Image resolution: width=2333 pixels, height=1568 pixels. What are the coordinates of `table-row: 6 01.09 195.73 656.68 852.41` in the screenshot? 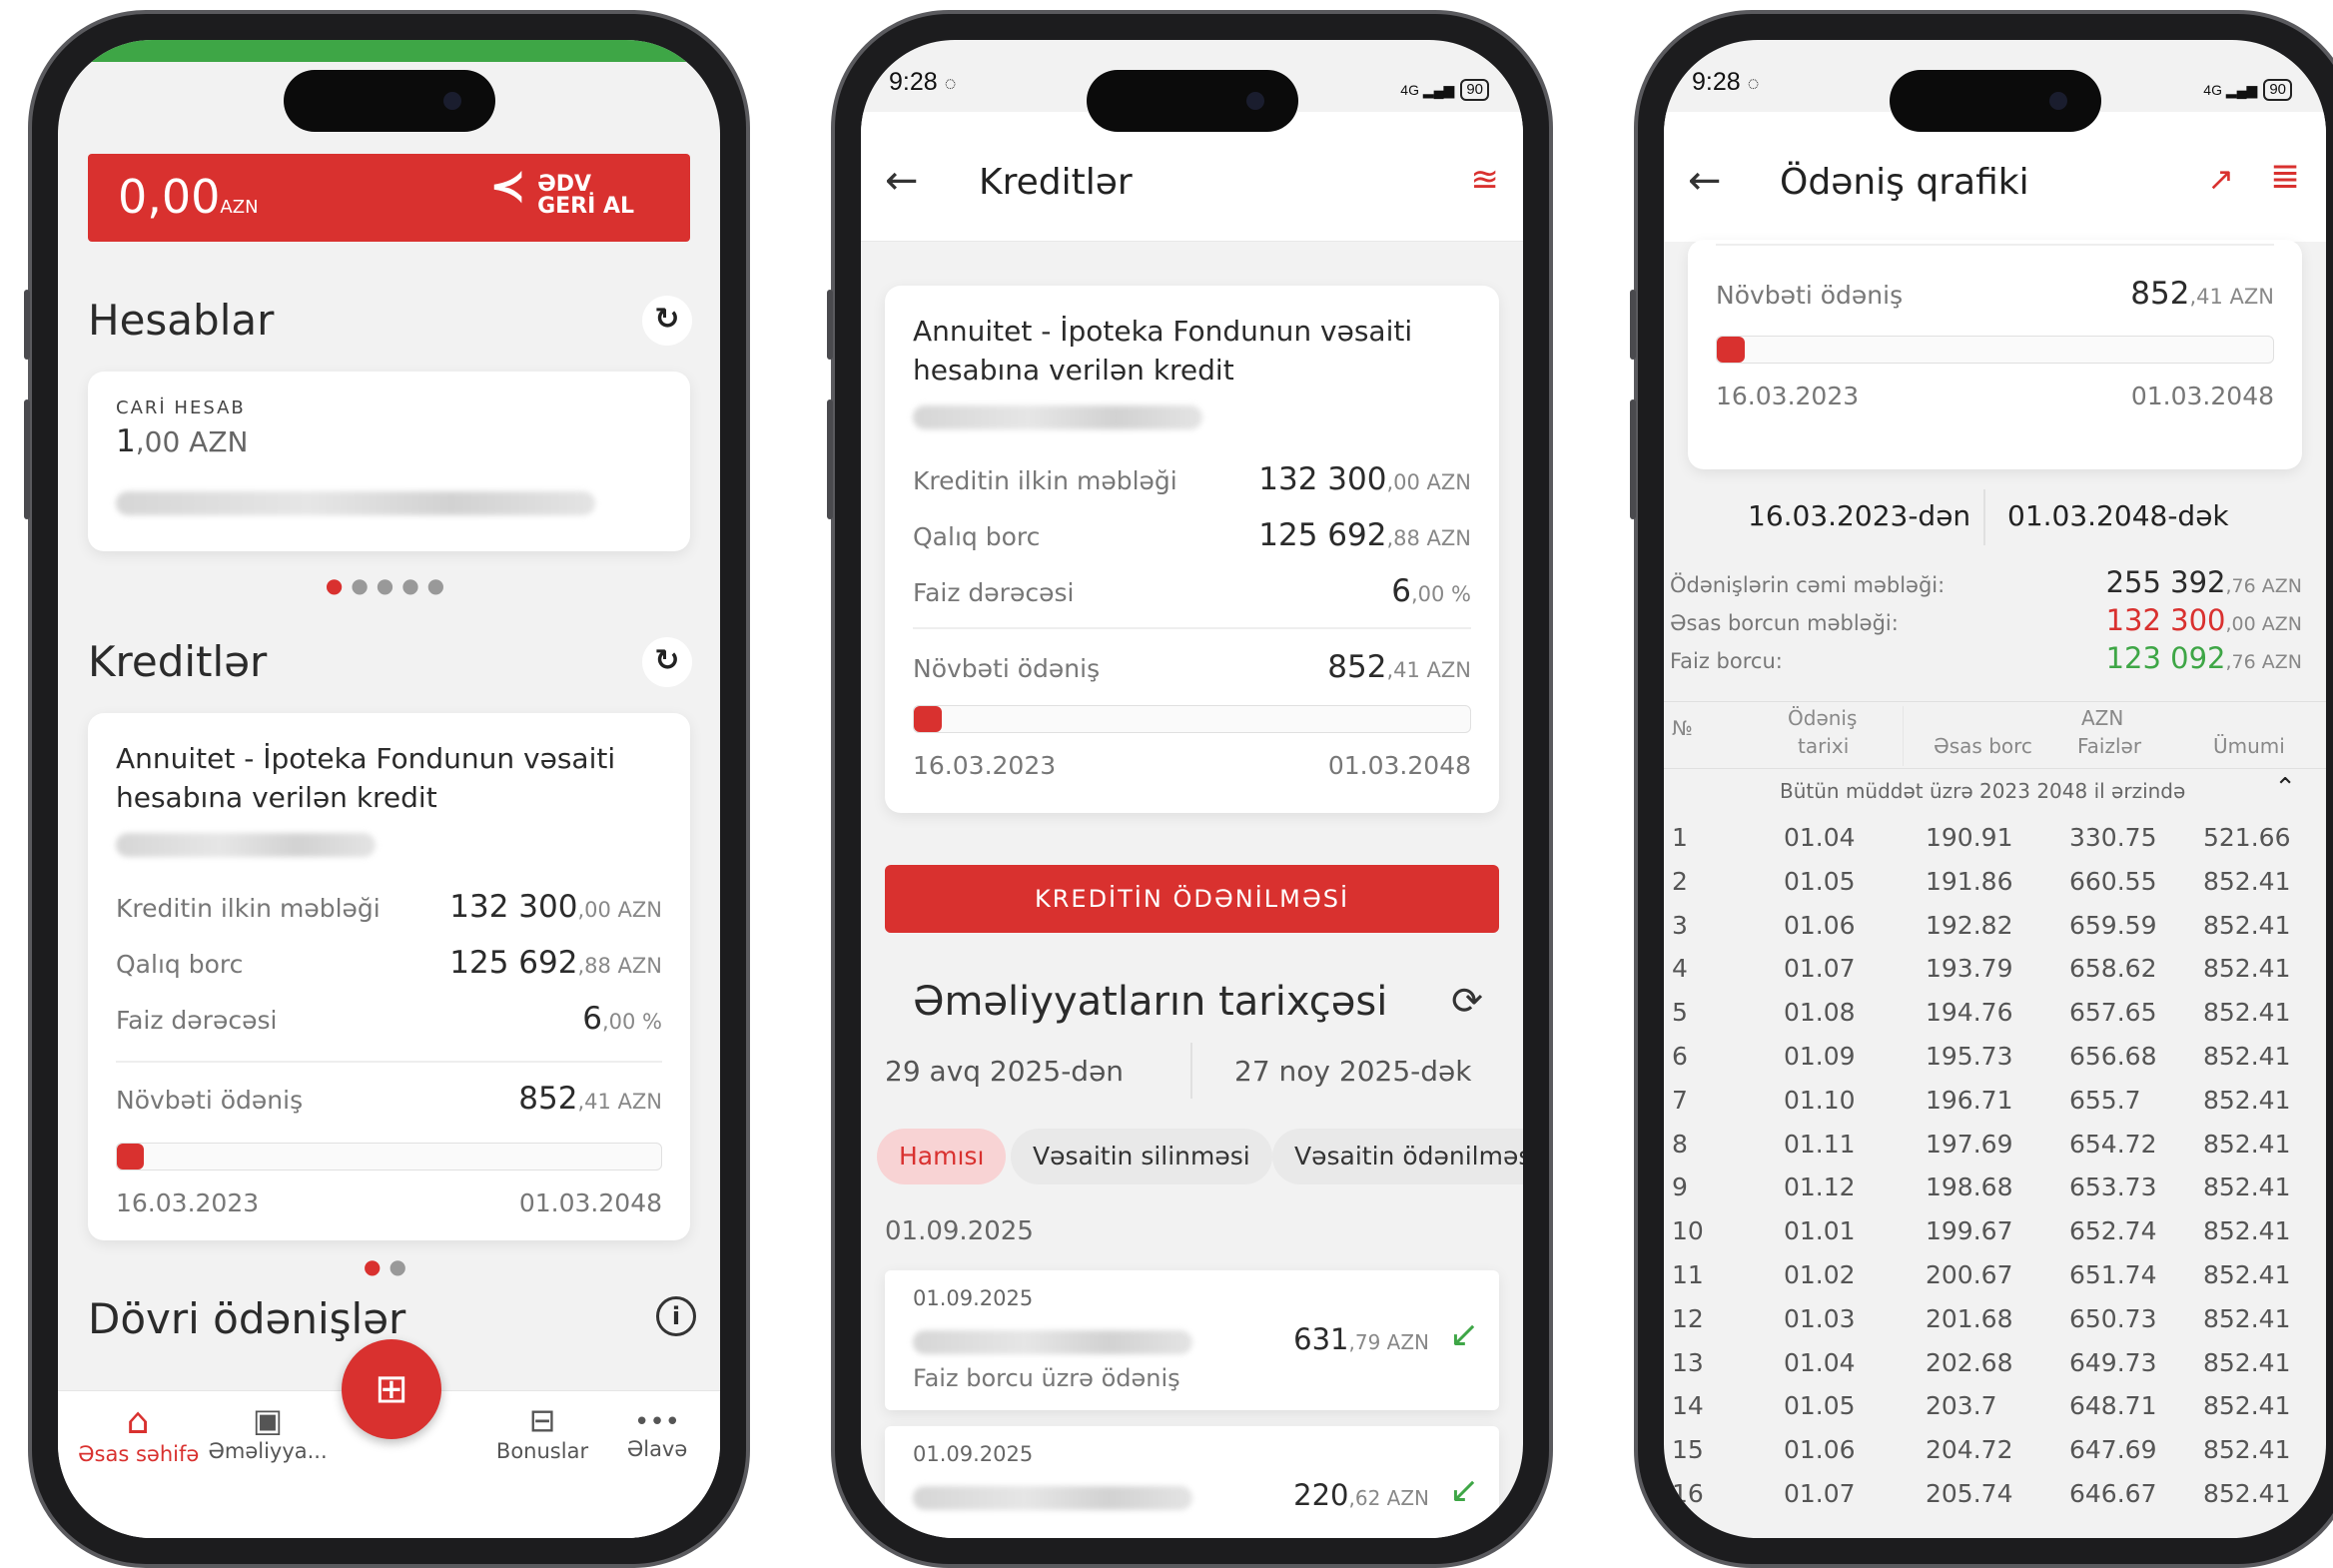 It's located at (1995, 1056).